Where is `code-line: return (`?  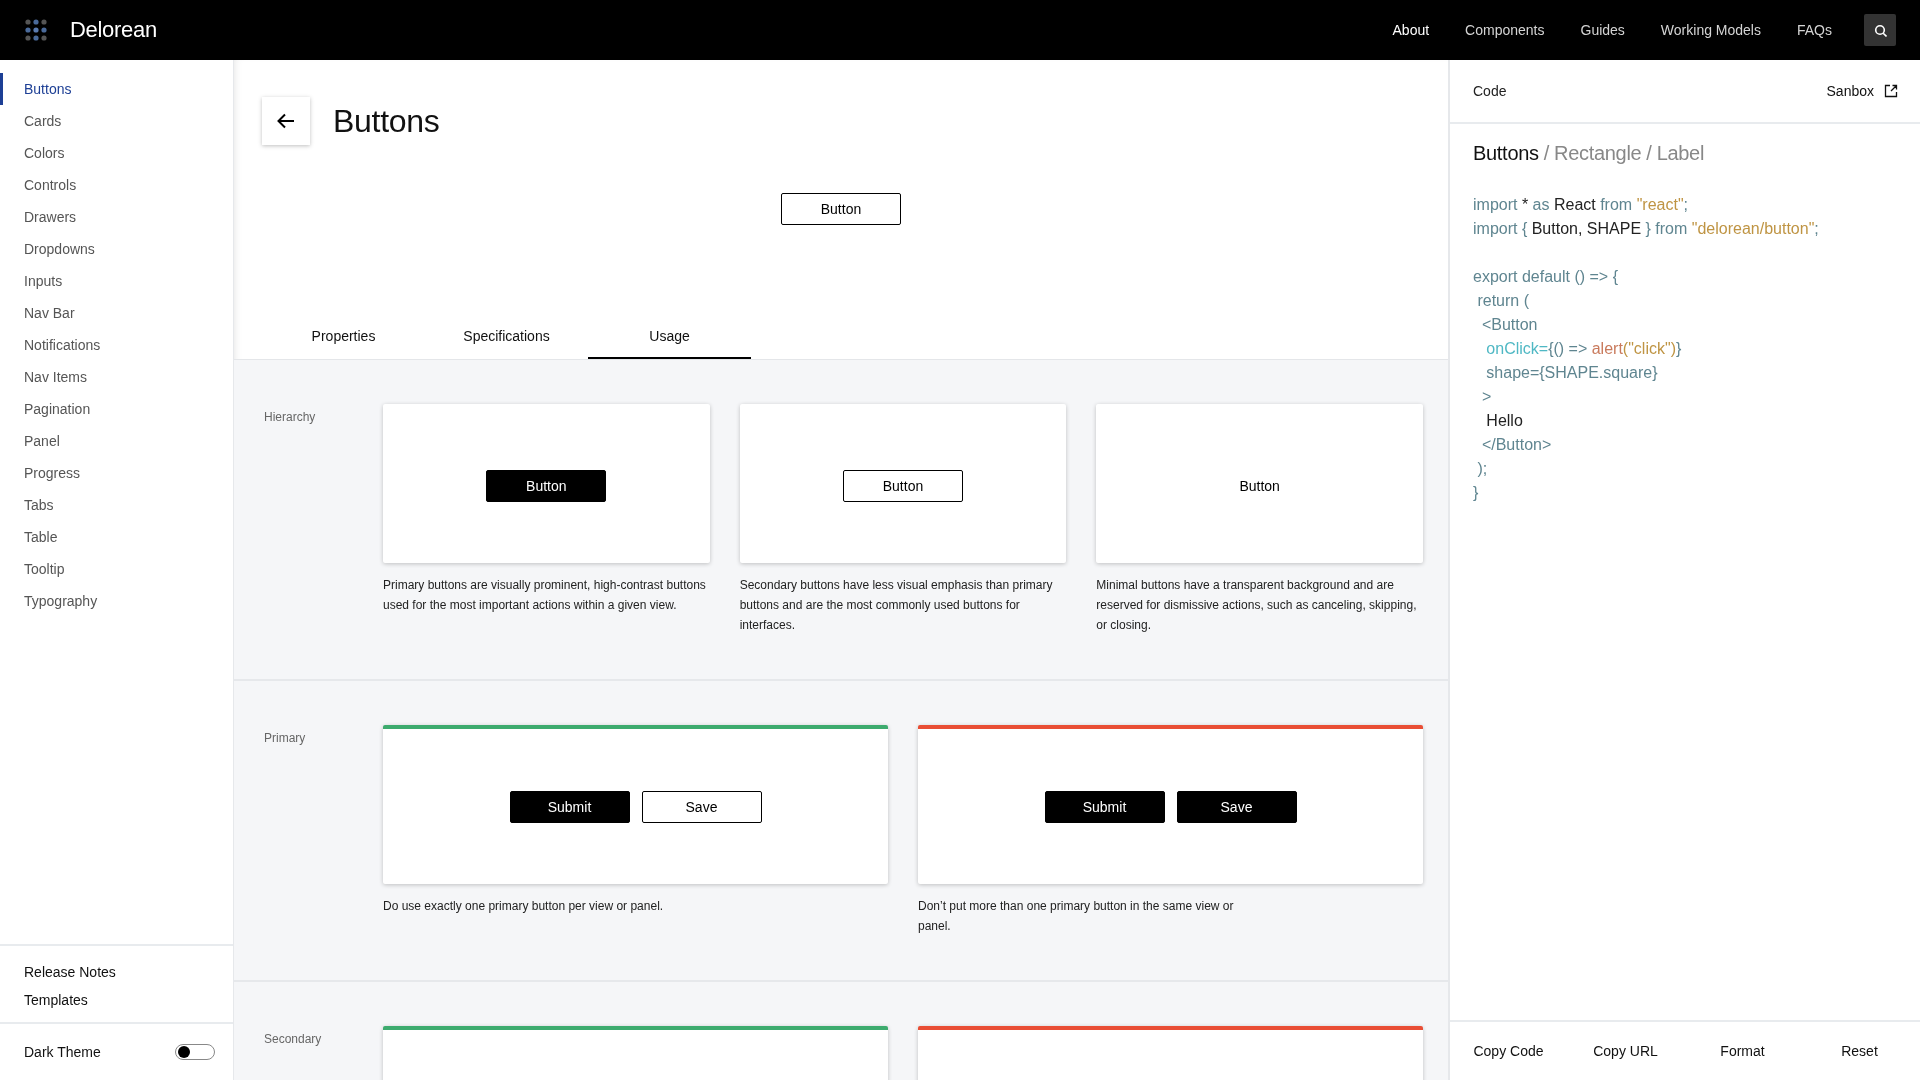
code-line: return ( is located at coordinates (1503, 301).